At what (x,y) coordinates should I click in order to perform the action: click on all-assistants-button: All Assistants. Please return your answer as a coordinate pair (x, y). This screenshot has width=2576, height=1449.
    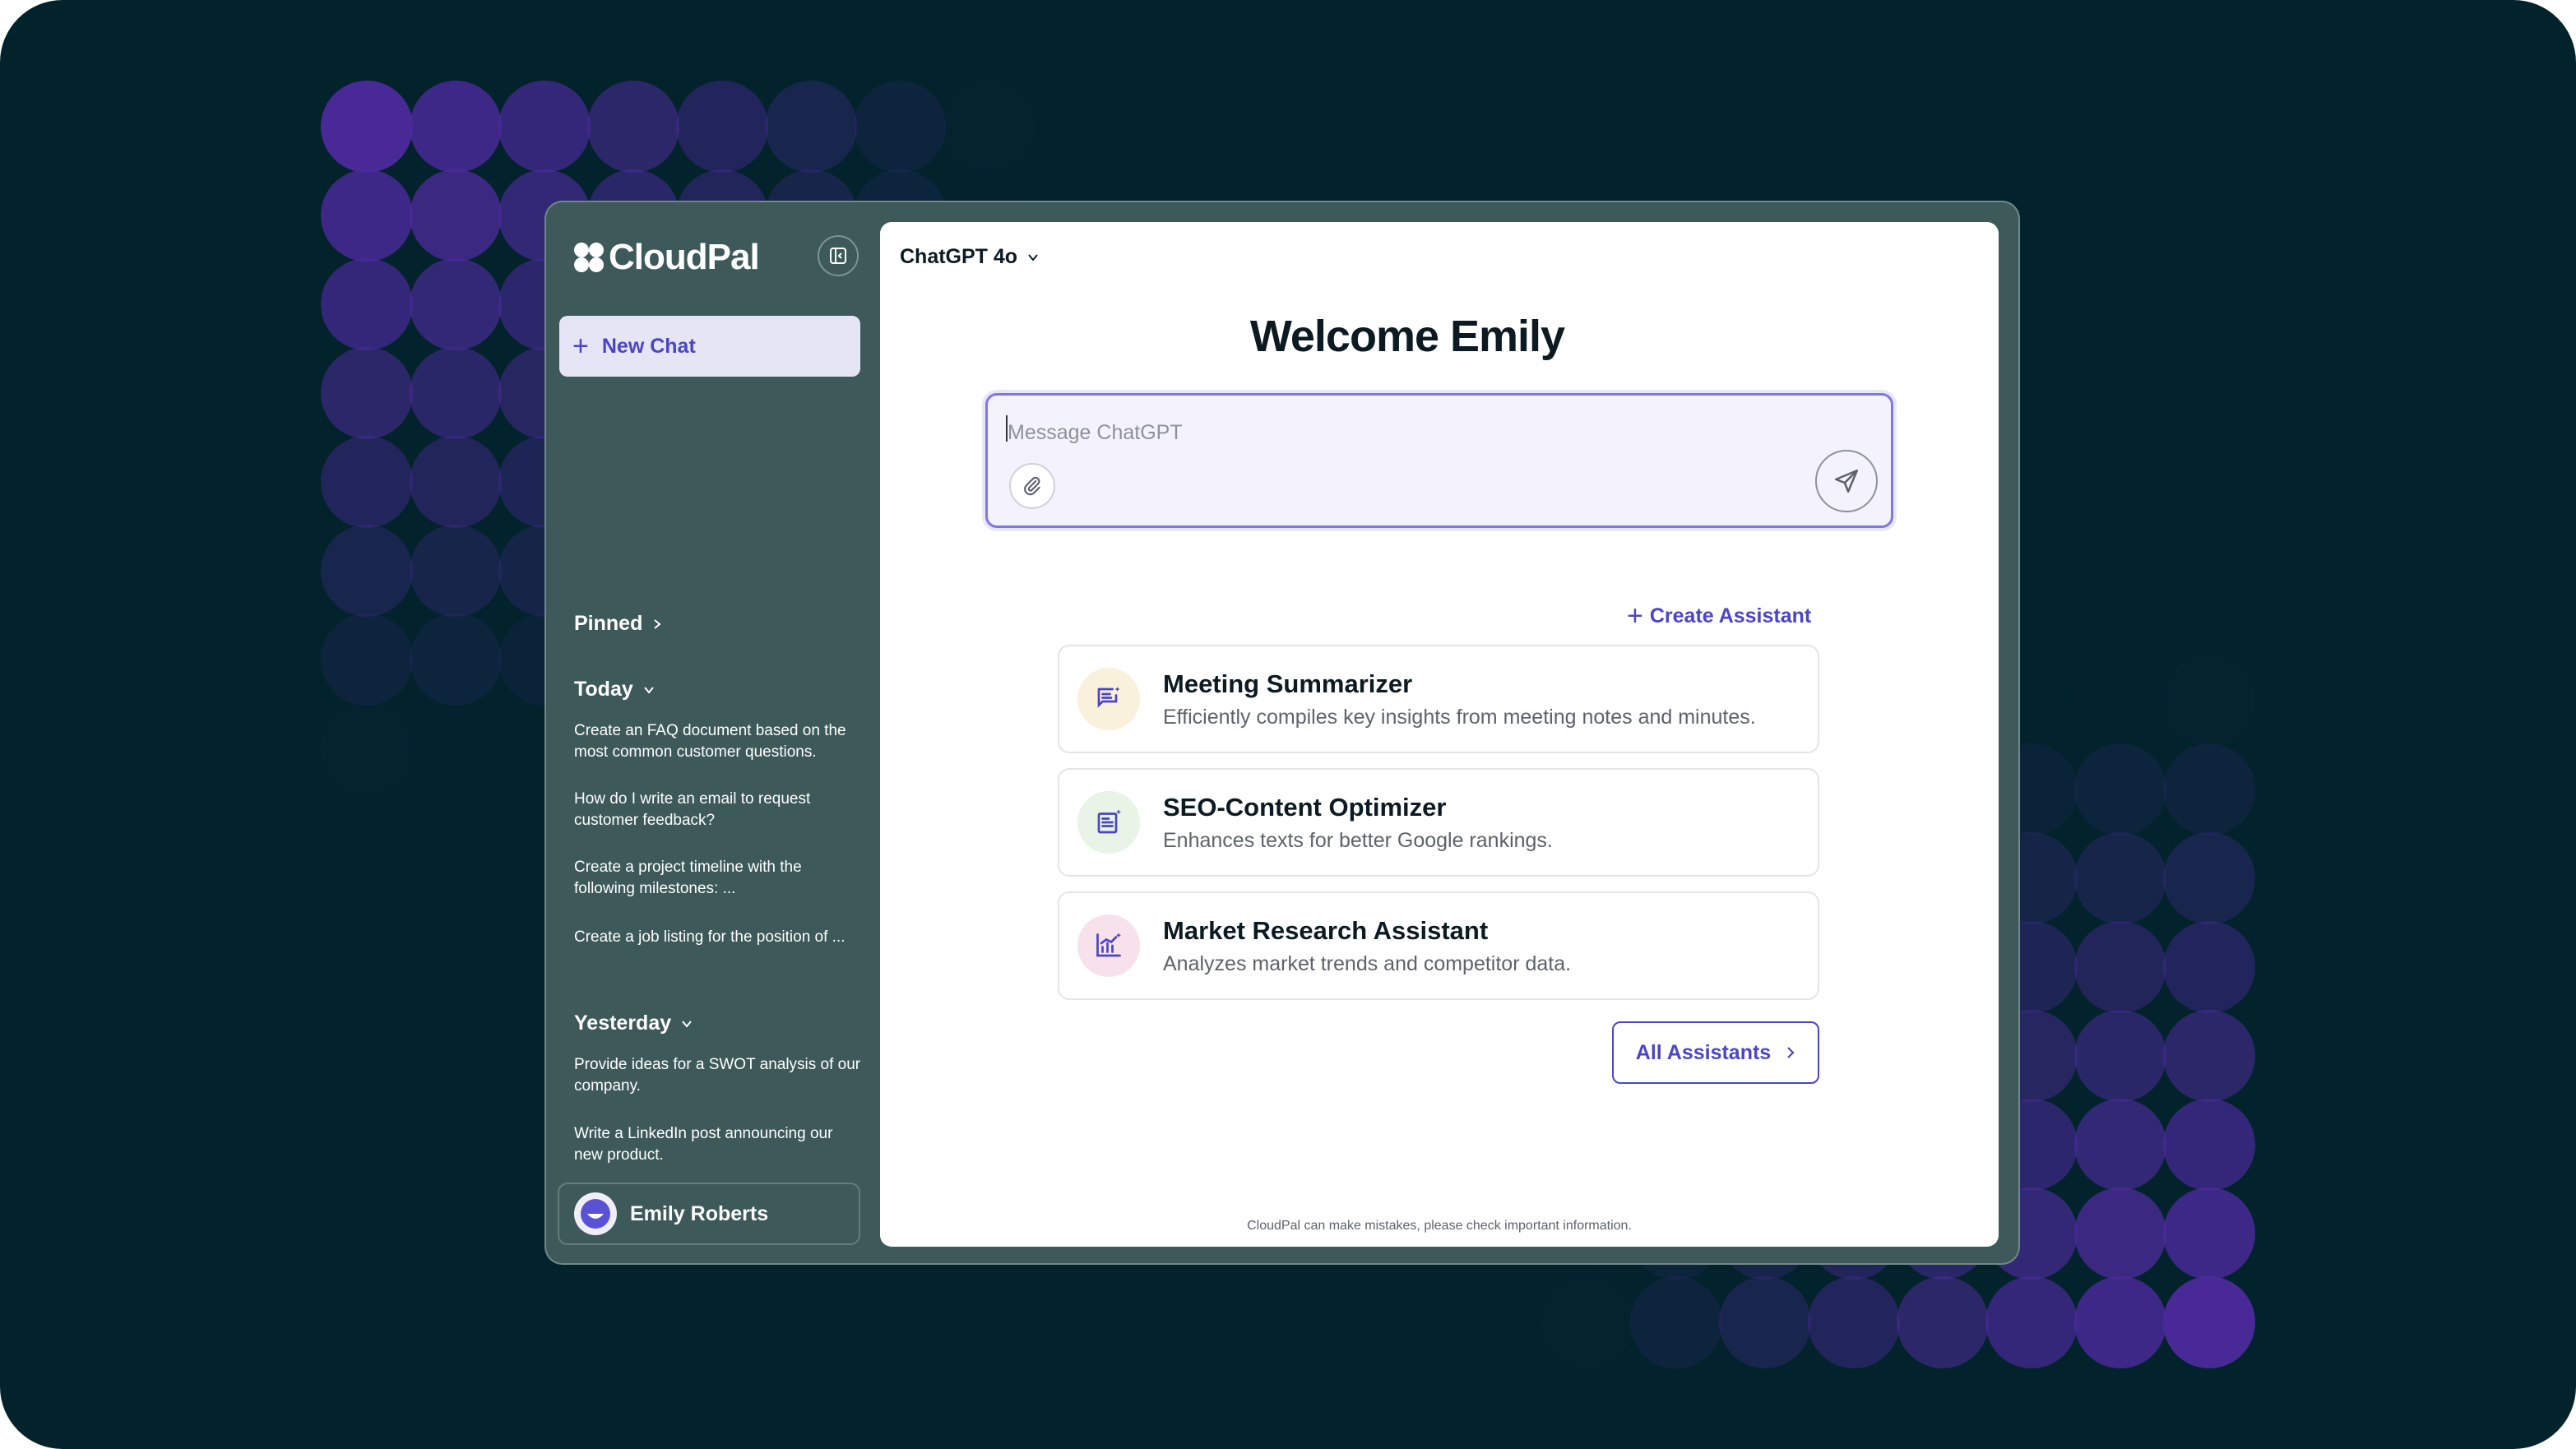
    Looking at the image, I should click on (1716, 1052).